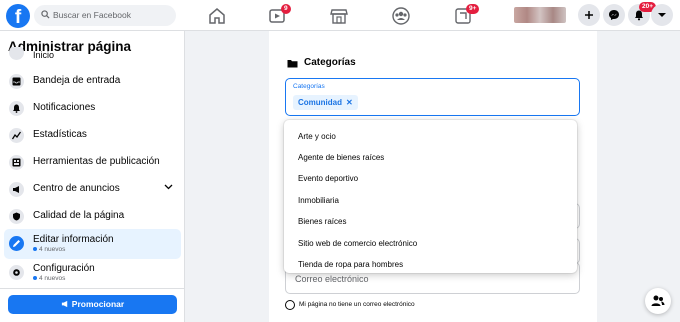  Describe the element at coordinates (473, 9) in the screenshot. I see `gaming-badge: 9+` at that location.